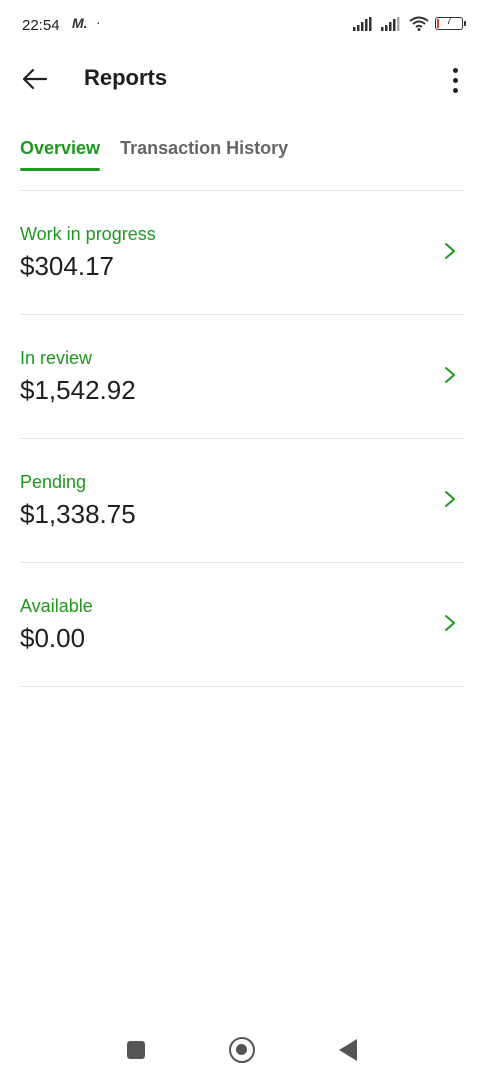 The image size is (485, 1080). Describe the element at coordinates (242, 625) in the screenshot. I see `report-row-available: Available $0.00` at that location.